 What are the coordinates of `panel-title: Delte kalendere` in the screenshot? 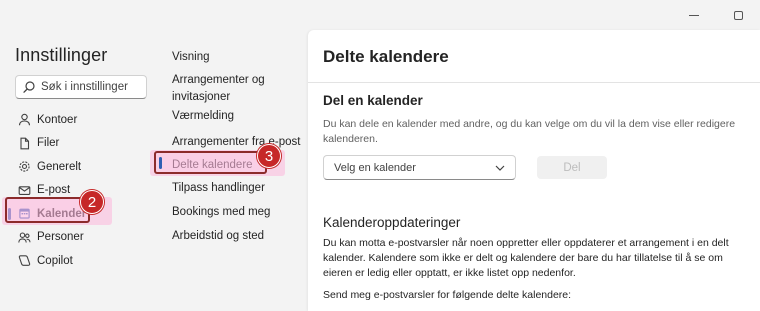 It's located at (386, 56).